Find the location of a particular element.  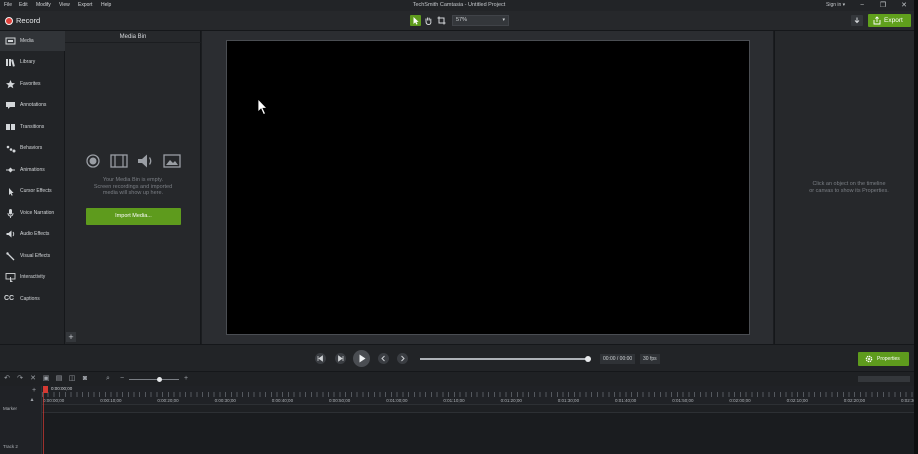

playback-controls: 00:00 / 00:00 30 fps Properties is located at coordinates (459, 358).